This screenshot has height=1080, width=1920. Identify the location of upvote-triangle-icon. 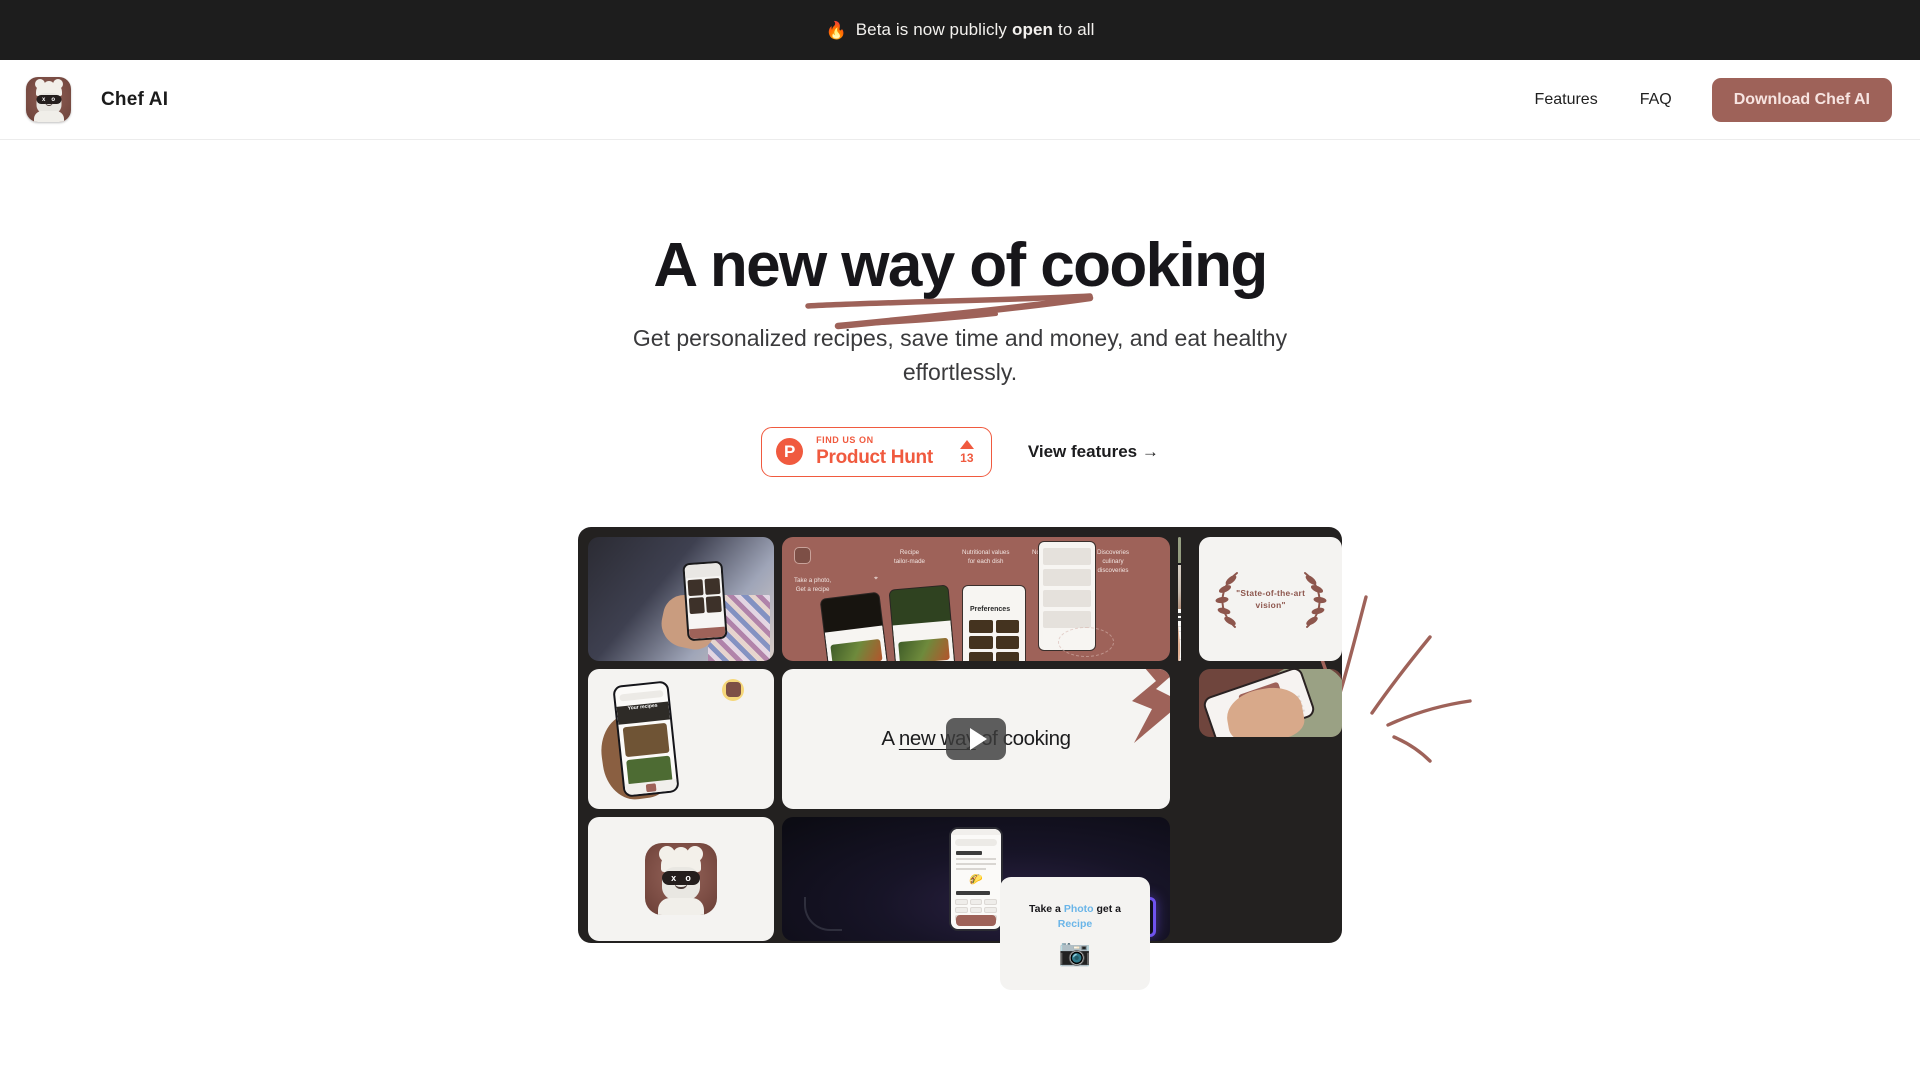
(966, 444).